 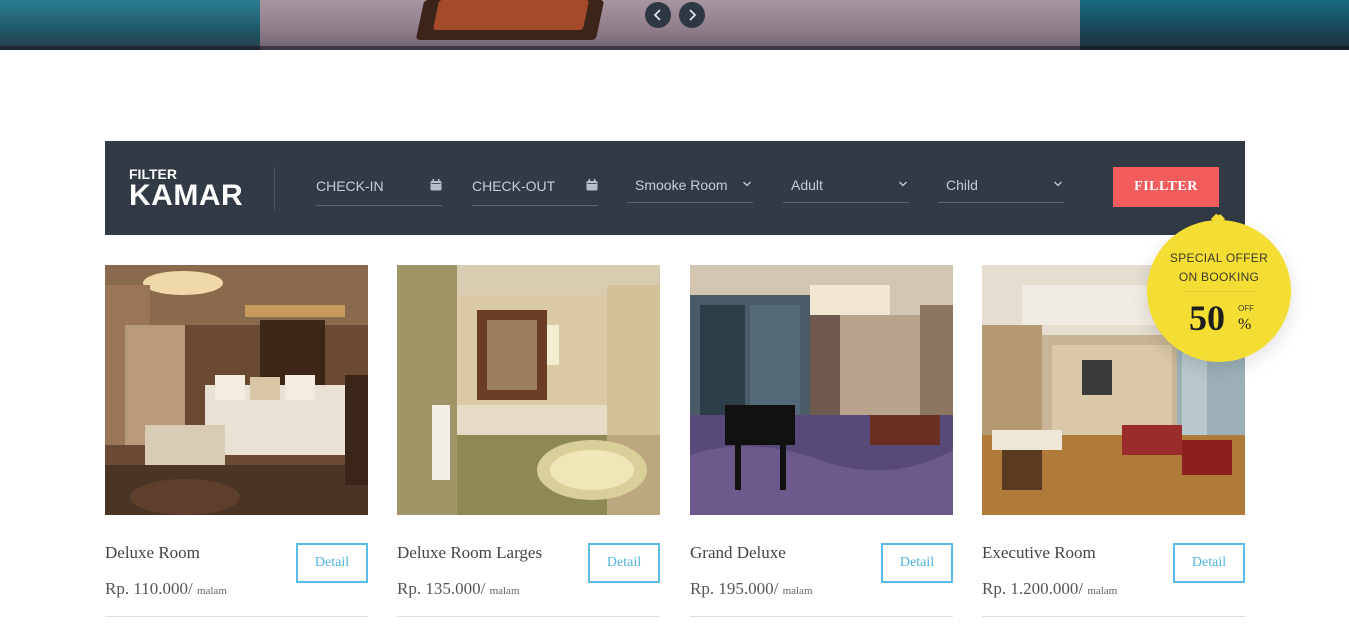 I want to click on room-card: Deluxe Room Rp. 110.000/ malam Detail, so click(x=236, y=445).